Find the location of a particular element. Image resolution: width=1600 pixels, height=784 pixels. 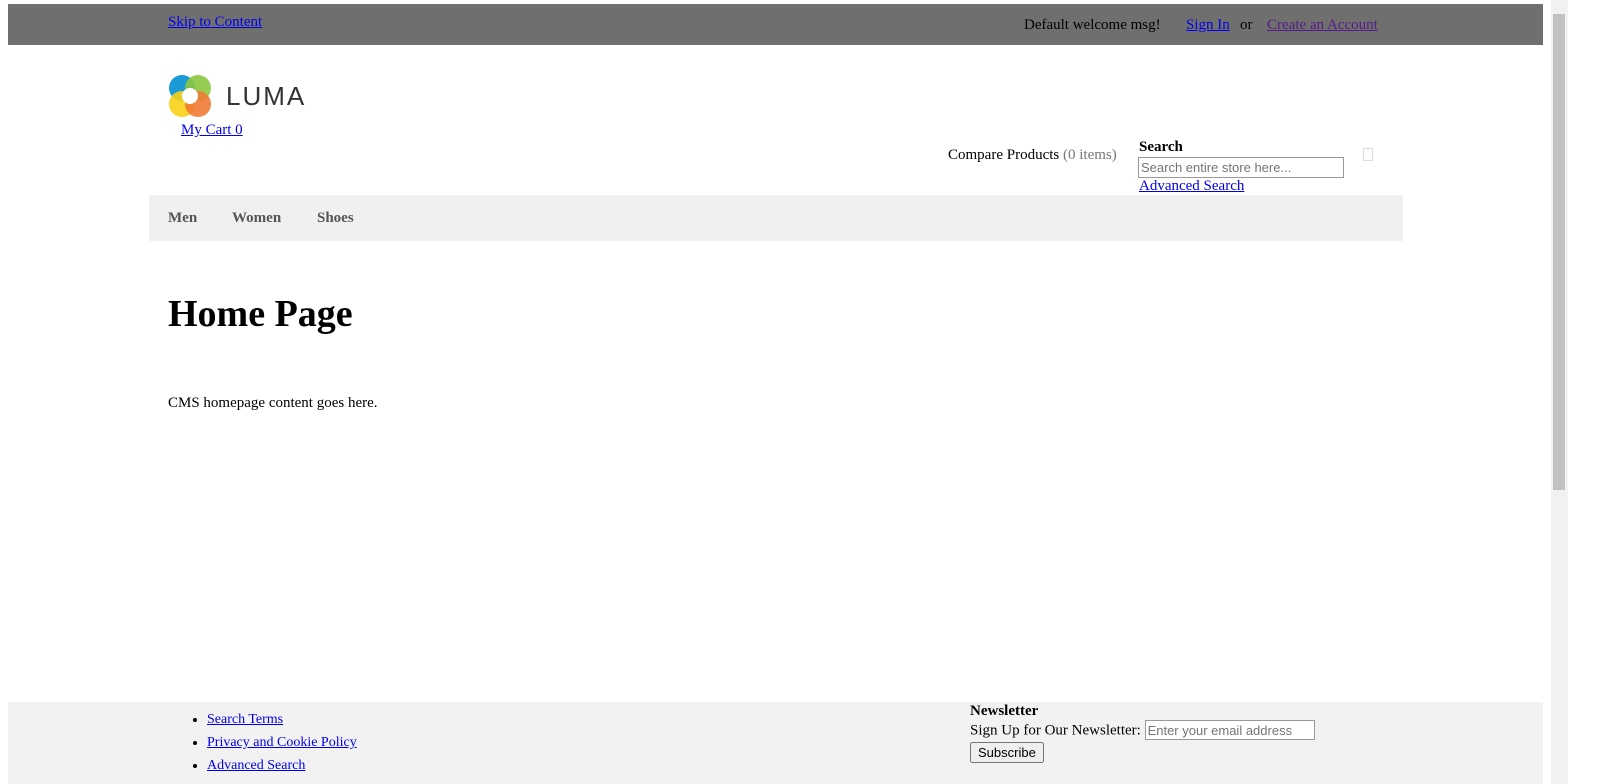

newsletter-label: Sign Up for Our Newsletter: is located at coordinates (1055, 730).